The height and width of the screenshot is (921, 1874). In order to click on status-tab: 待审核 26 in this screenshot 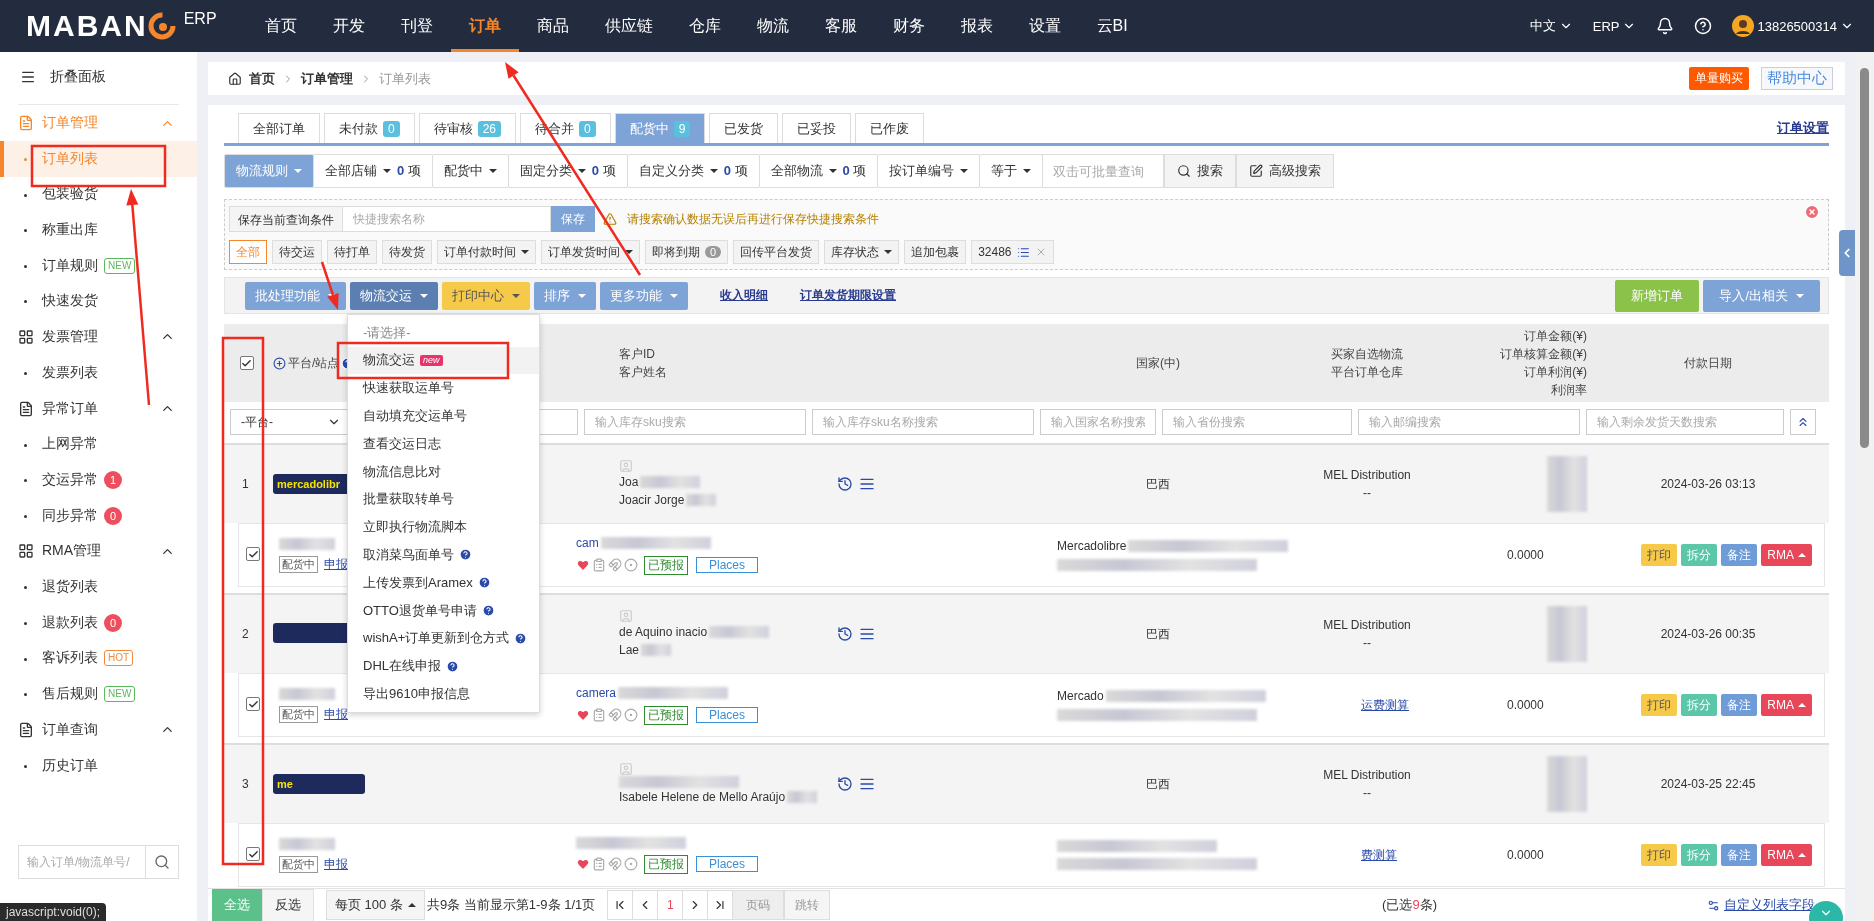, I will do `click(467, 128)`.